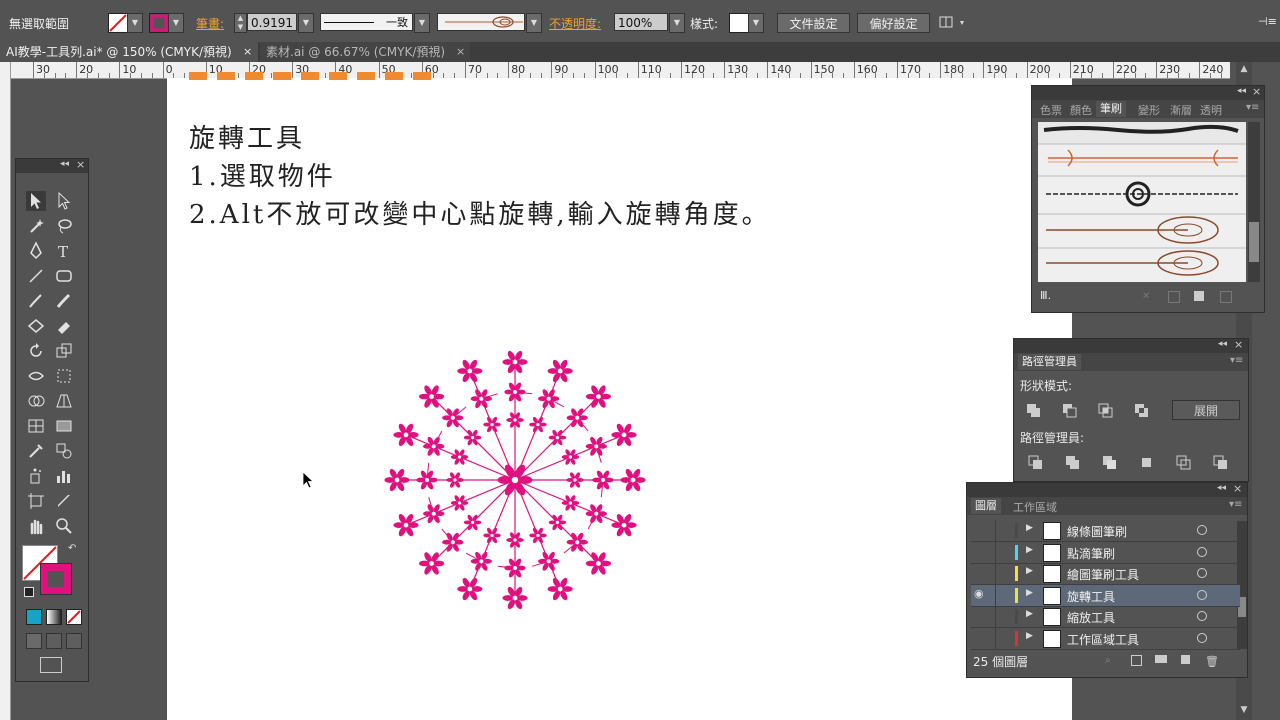 This screenshot has width=1280, height=720. Describe the element at coordinates (1142, 194) in the screenshot. I see `chain-brush` at that location.